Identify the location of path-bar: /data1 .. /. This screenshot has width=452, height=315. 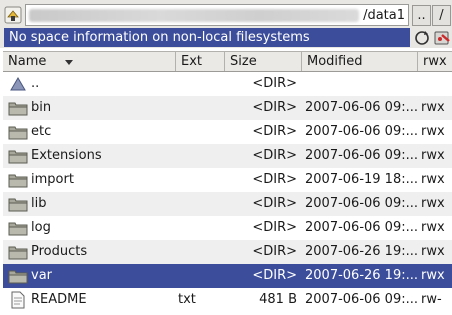
(226, 14).